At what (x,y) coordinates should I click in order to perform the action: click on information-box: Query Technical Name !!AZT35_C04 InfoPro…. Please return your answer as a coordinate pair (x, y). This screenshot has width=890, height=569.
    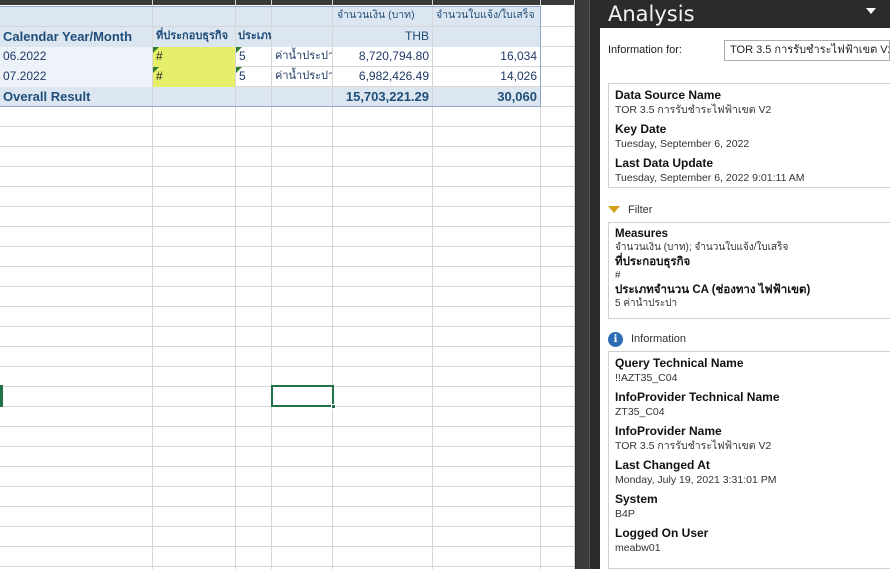
    Looking at the image, I should click on (749, 460).